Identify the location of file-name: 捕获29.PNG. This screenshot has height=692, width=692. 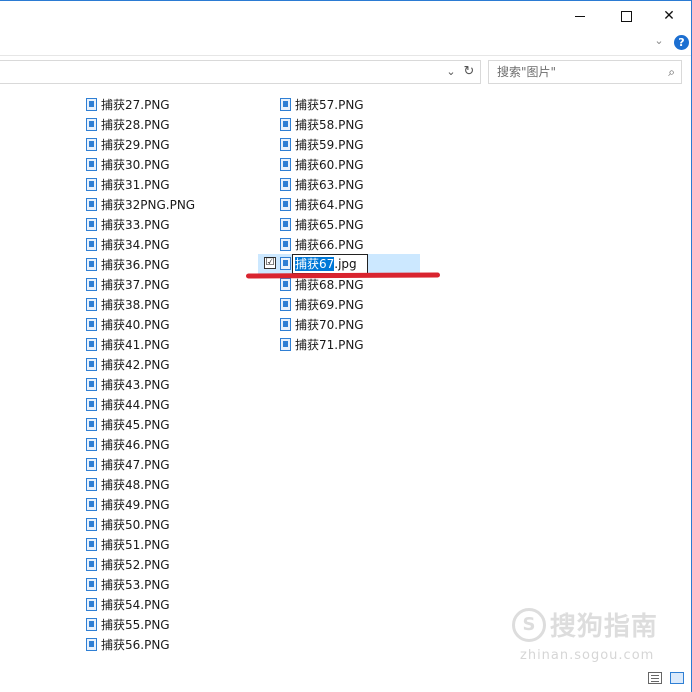
(135, 144).